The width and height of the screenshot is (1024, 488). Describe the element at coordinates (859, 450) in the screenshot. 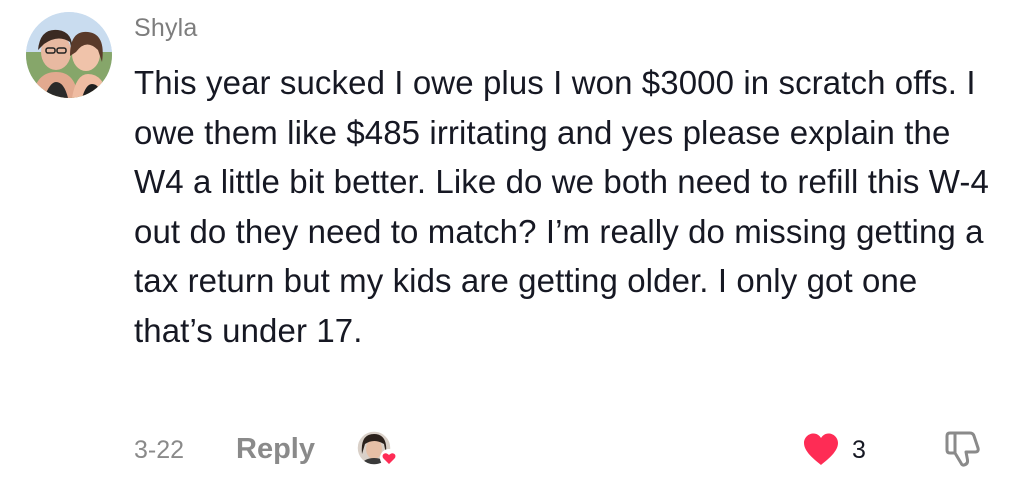

I see `like-count: 3` at that location.